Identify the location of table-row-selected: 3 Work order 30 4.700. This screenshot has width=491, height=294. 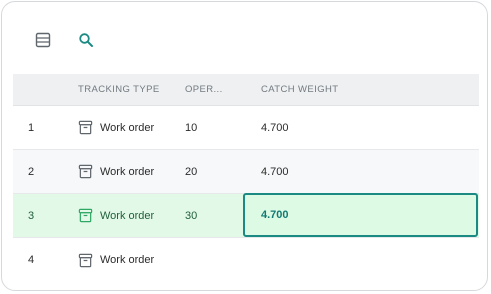
(246, 215).